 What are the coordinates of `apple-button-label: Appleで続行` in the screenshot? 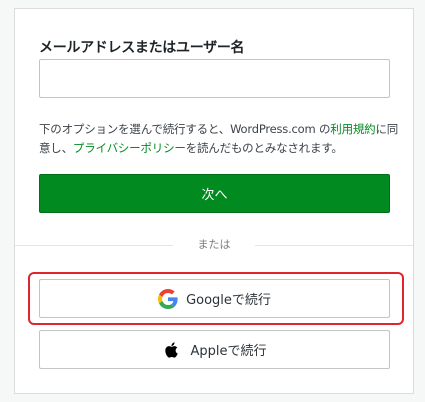 It's located at (228, 351).